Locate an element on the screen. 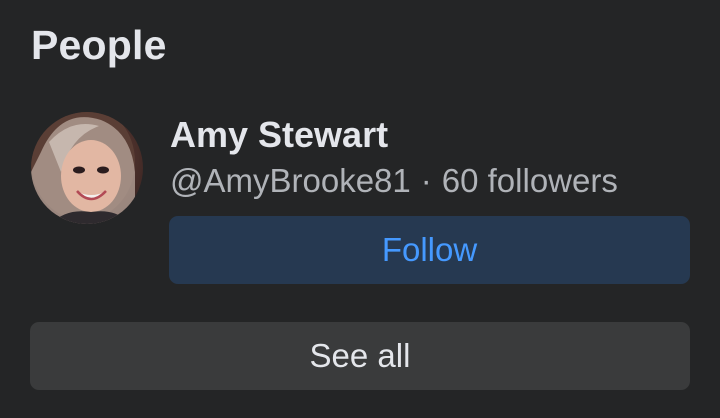  person-name: Amy Stewart is located at coordinates (279, 135).